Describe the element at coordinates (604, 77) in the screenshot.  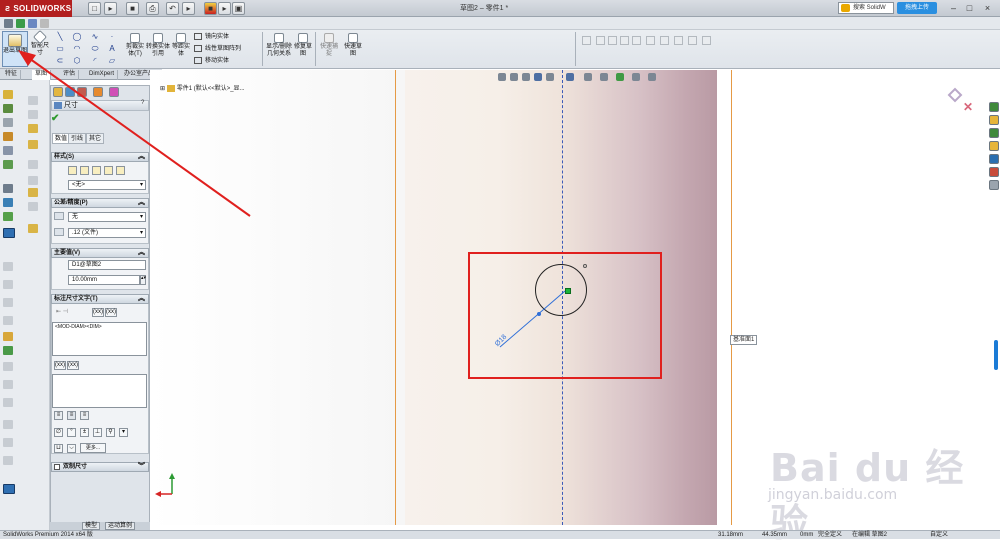
I see `hide-show-icon` at that location.